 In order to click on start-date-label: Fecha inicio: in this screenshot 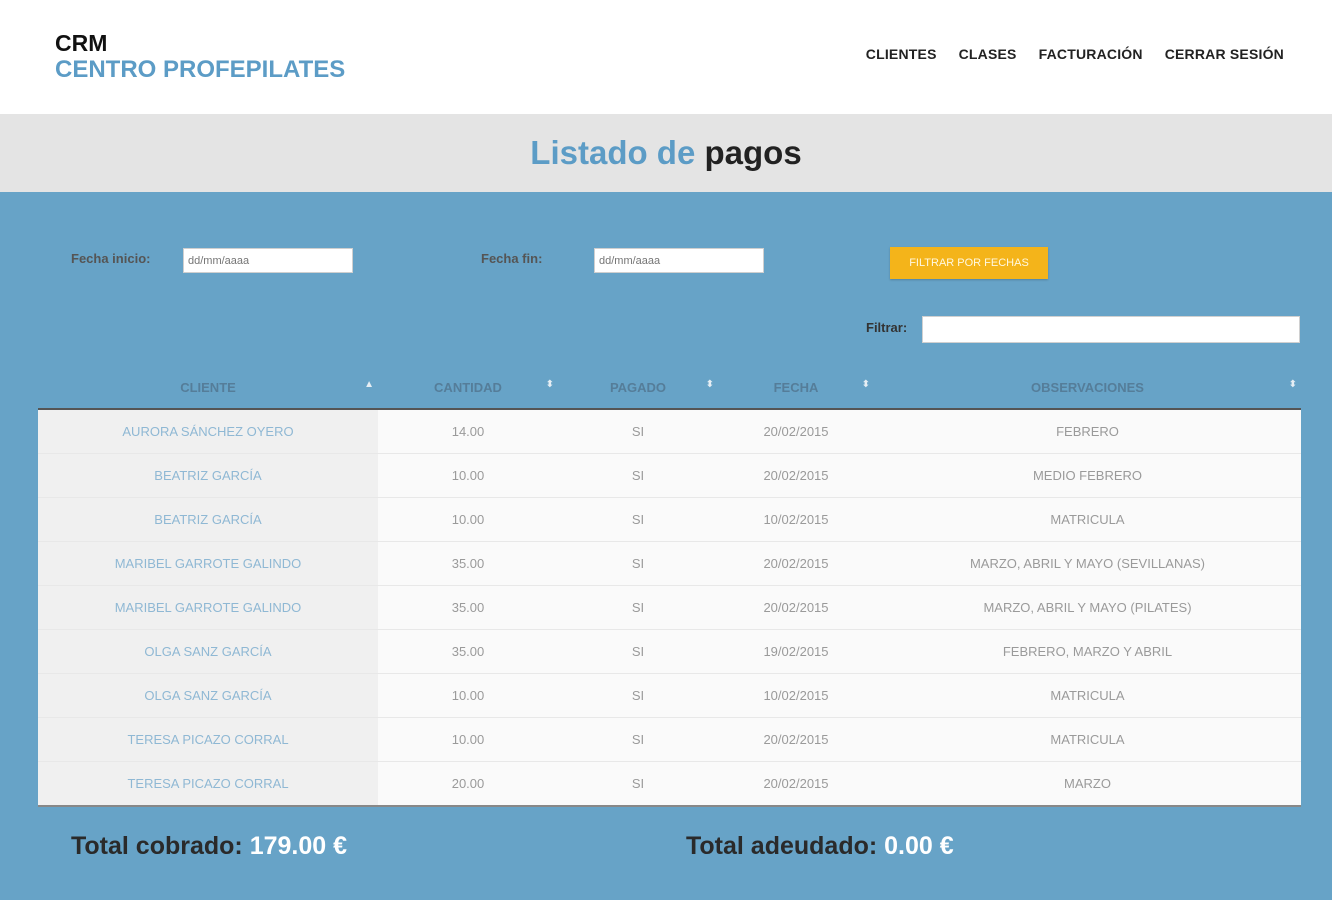, I will do `click(111, 258)`.